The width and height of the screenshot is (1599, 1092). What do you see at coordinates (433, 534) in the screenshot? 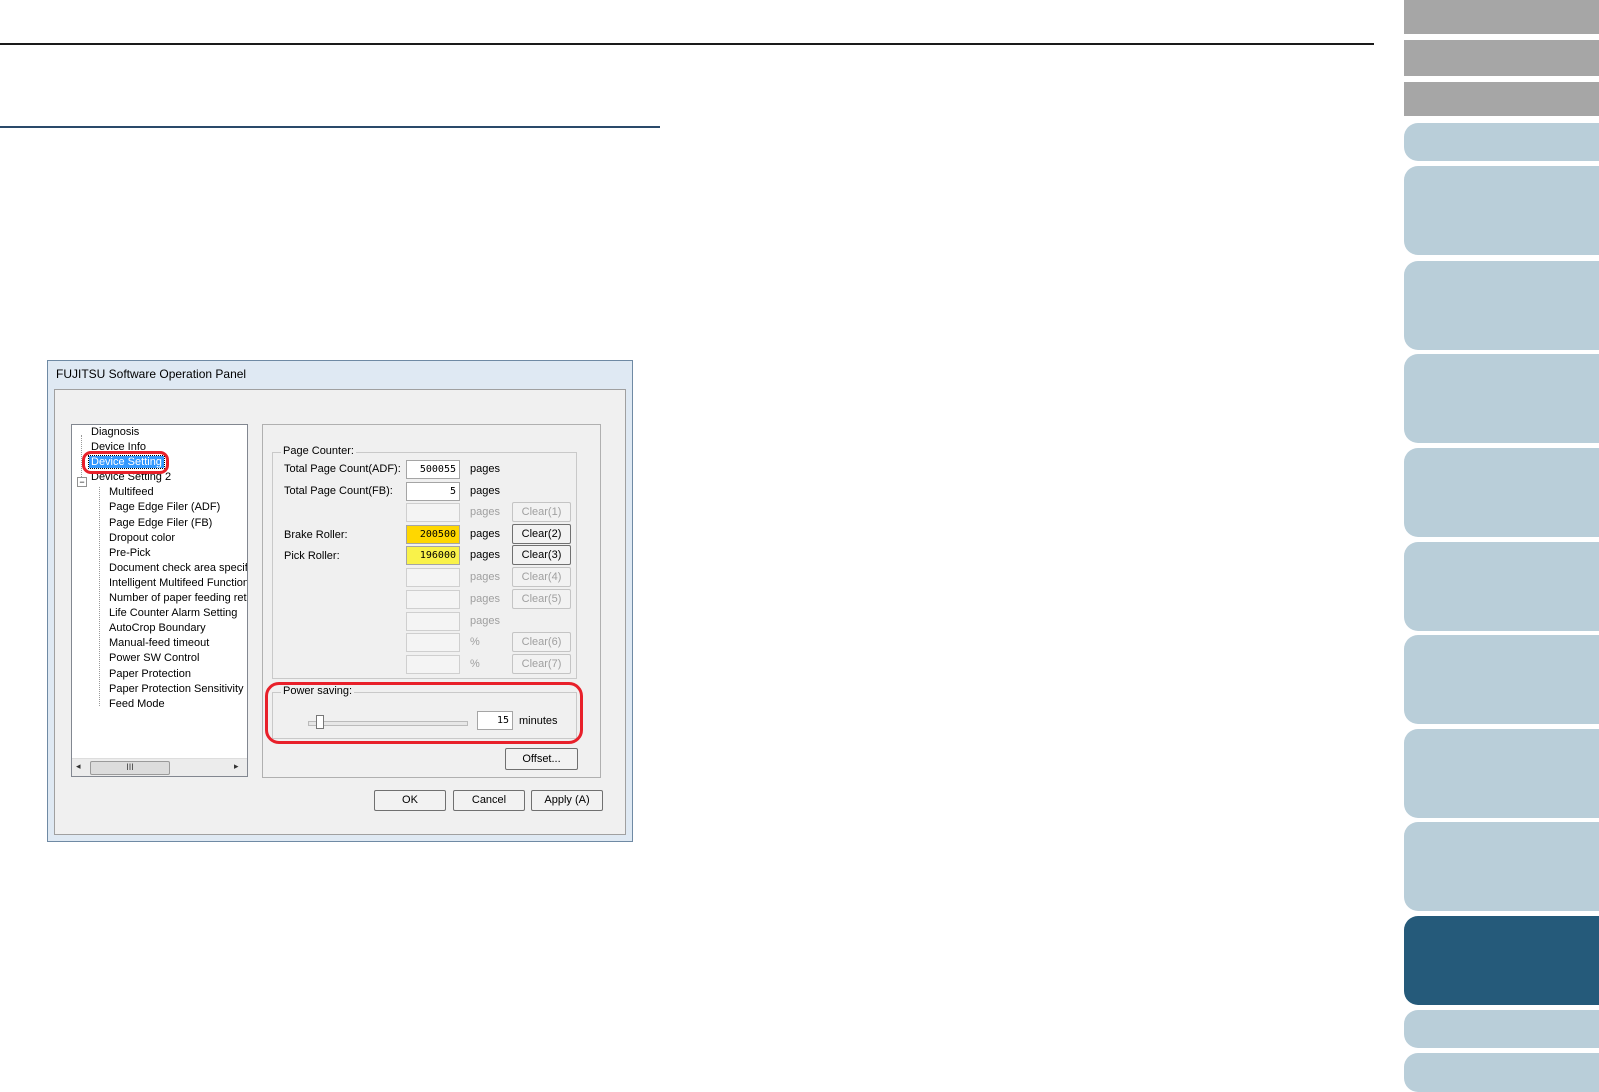
I see `brake-roller-field: 200500` at bounding box center [433, 534].